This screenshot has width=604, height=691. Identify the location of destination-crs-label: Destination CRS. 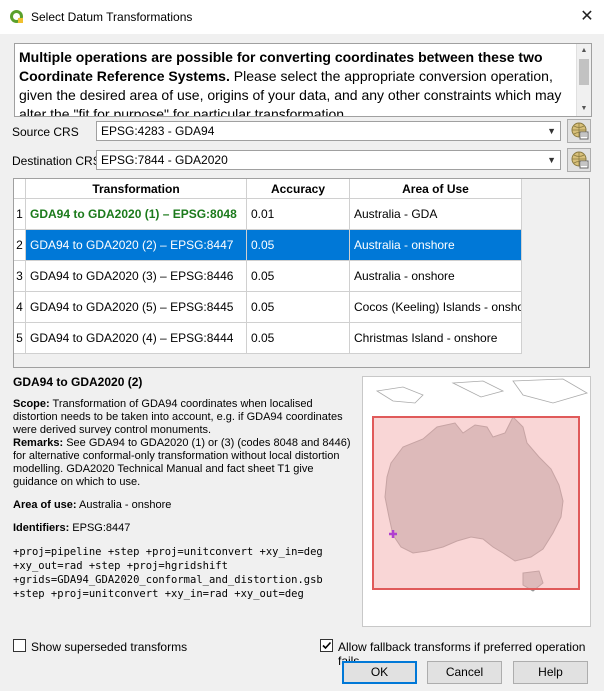
(56, 161).